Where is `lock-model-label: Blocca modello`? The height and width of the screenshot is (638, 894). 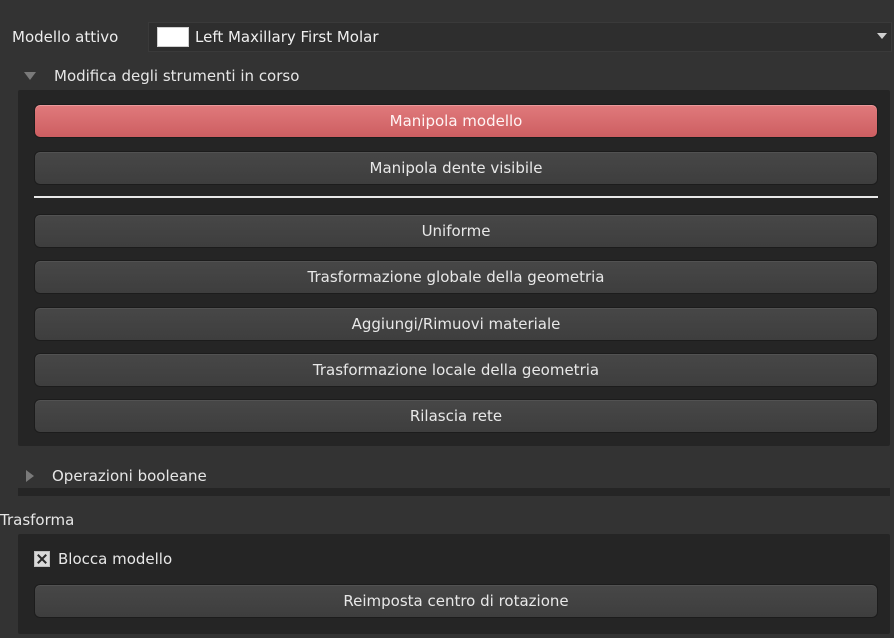 lock-model-label: Blocca modello is located at coordinates (115, 559).